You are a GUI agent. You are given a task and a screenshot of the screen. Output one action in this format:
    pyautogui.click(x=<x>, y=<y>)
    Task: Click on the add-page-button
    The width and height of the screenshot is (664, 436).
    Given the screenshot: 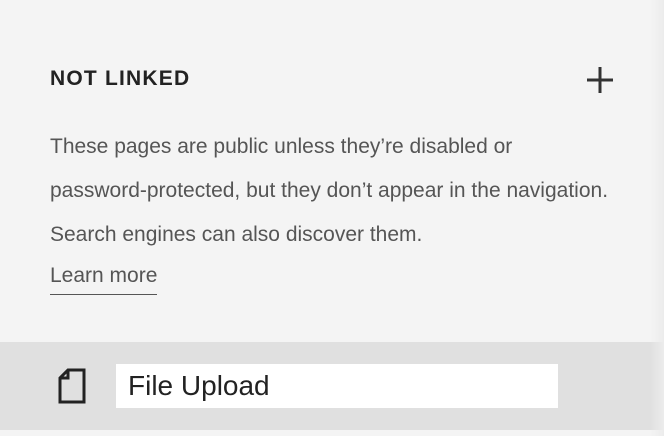 What is the action you would take?
    pyautogui.click(x=600, y=80)
    